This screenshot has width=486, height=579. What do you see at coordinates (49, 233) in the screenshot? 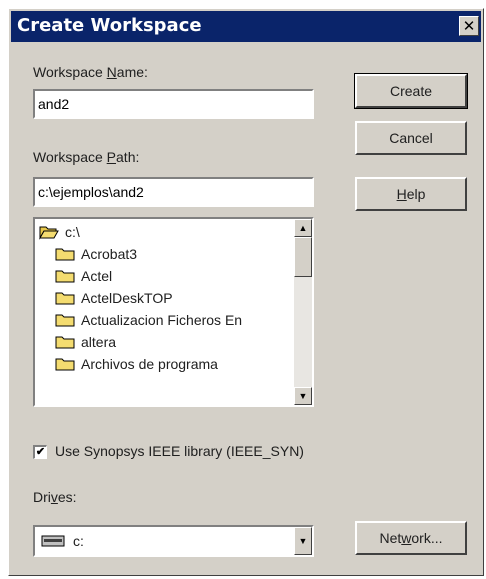
I see `open-folder-icon` at bounding box center [49, 233].